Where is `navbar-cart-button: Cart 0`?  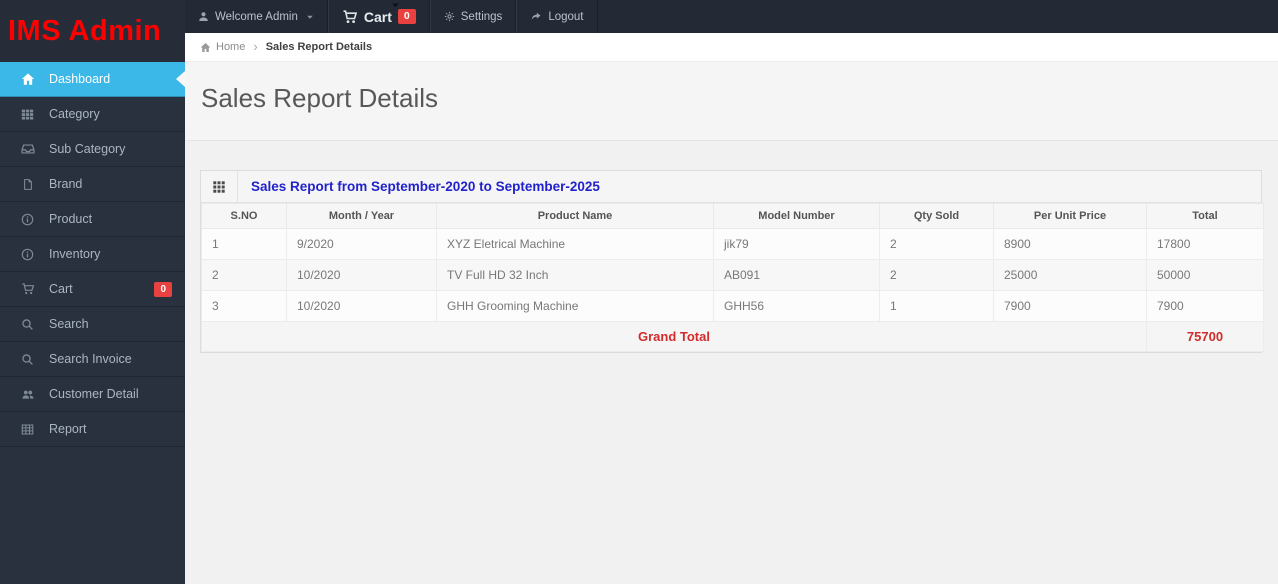 navbar-cart-button: Cart 0 is located at coordinates (378, 16).